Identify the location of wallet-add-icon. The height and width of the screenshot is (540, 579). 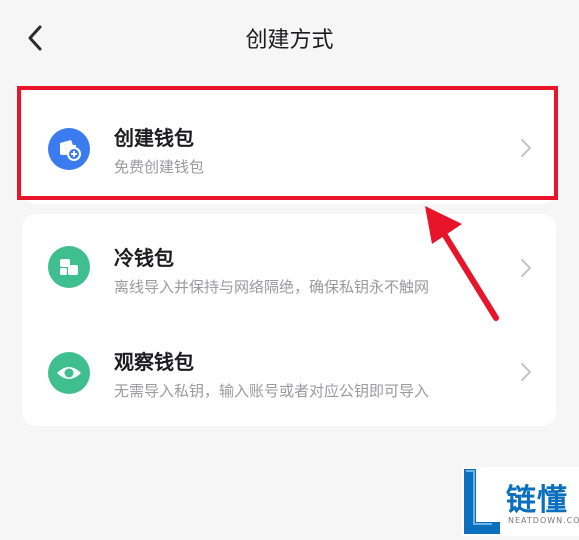
(69, 149).